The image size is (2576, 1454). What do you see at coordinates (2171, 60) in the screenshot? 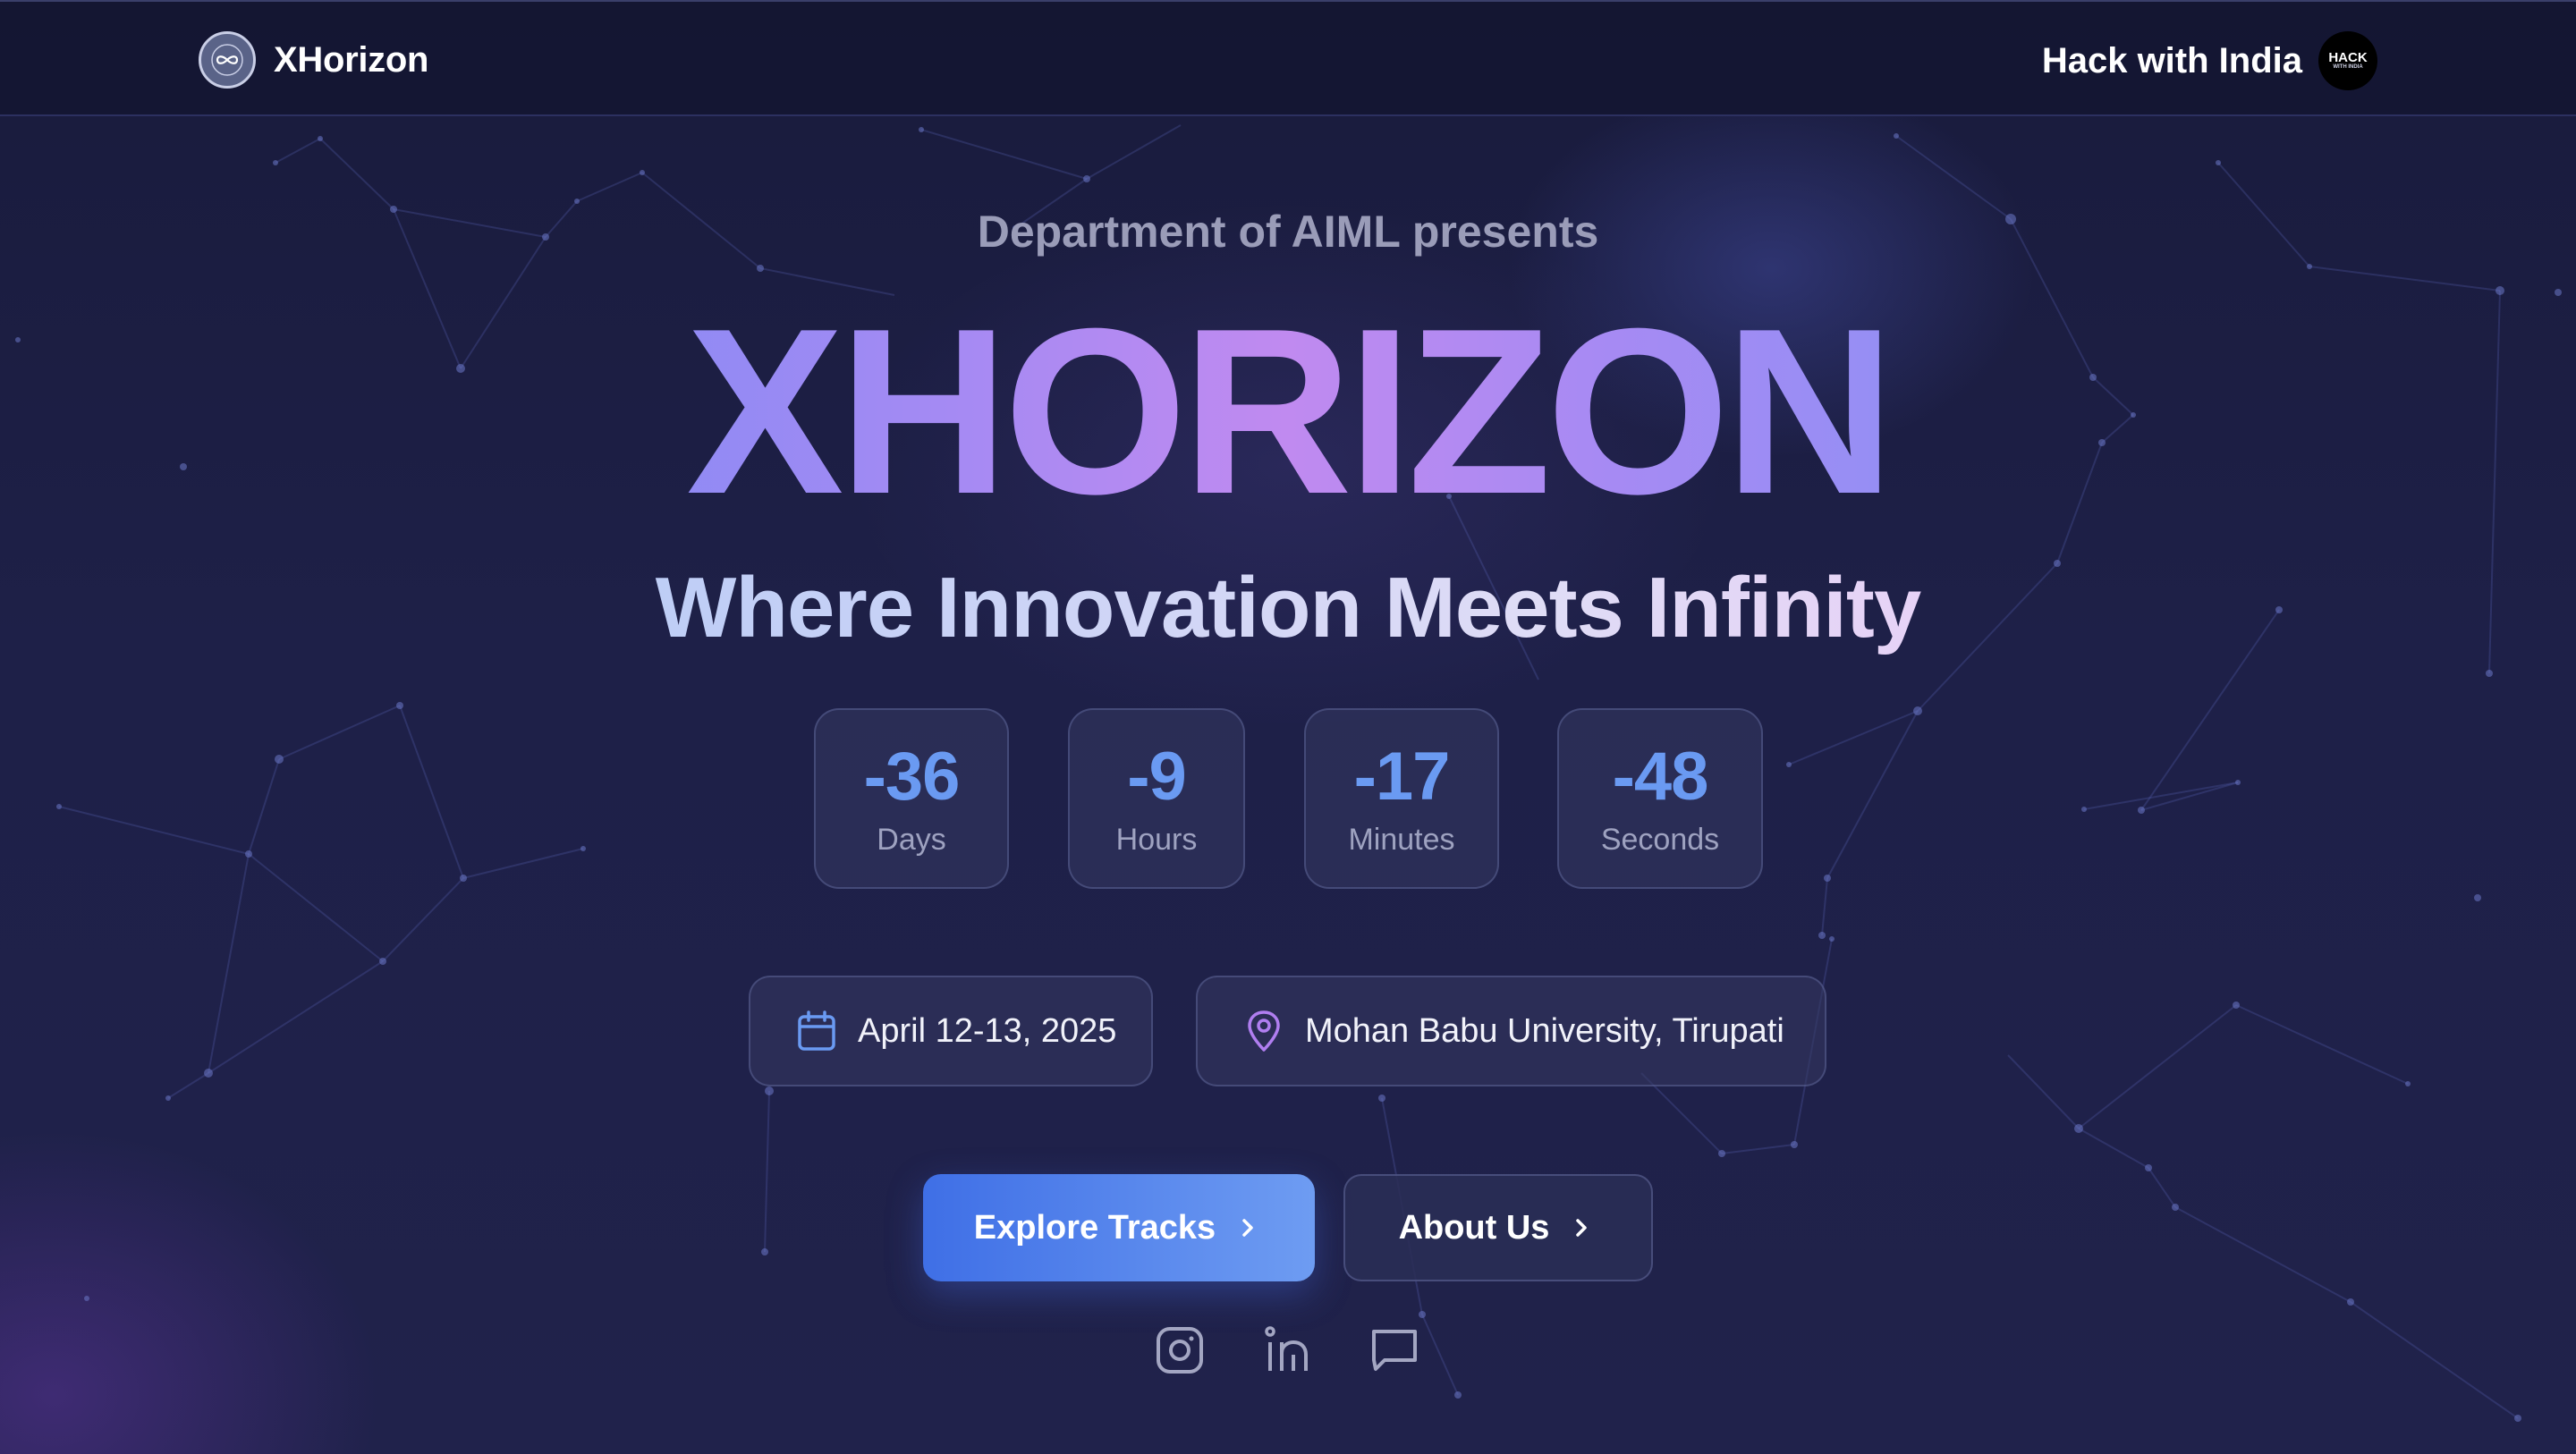
I see `partner-name: Hack with India` at bounding box center [2171, 60].